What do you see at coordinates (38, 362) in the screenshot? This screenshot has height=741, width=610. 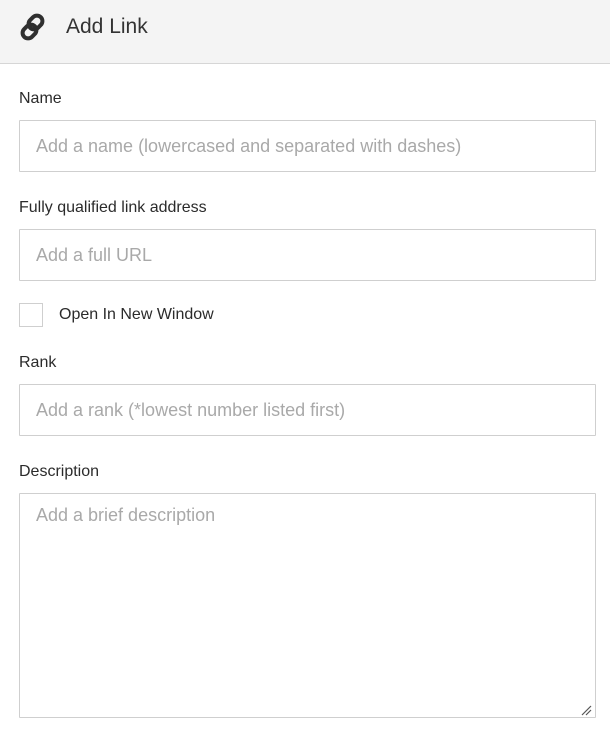 I see `rank-label: Rank` at bounding box center [38, 362].